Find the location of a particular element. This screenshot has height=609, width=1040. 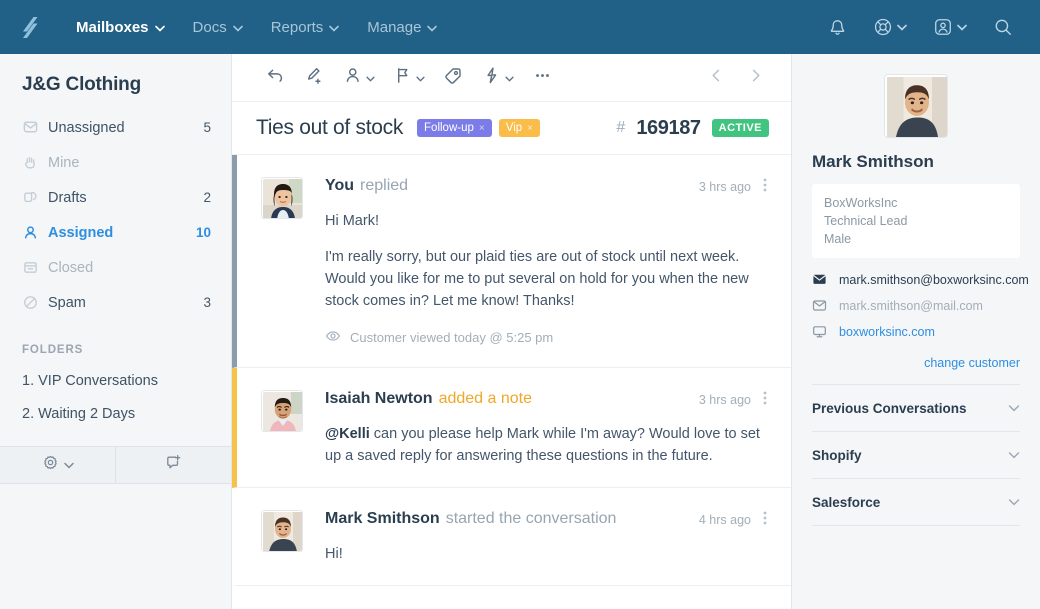

customer-email-secondary: mark.smithson@mail.com is located at coordinates (916, 305).